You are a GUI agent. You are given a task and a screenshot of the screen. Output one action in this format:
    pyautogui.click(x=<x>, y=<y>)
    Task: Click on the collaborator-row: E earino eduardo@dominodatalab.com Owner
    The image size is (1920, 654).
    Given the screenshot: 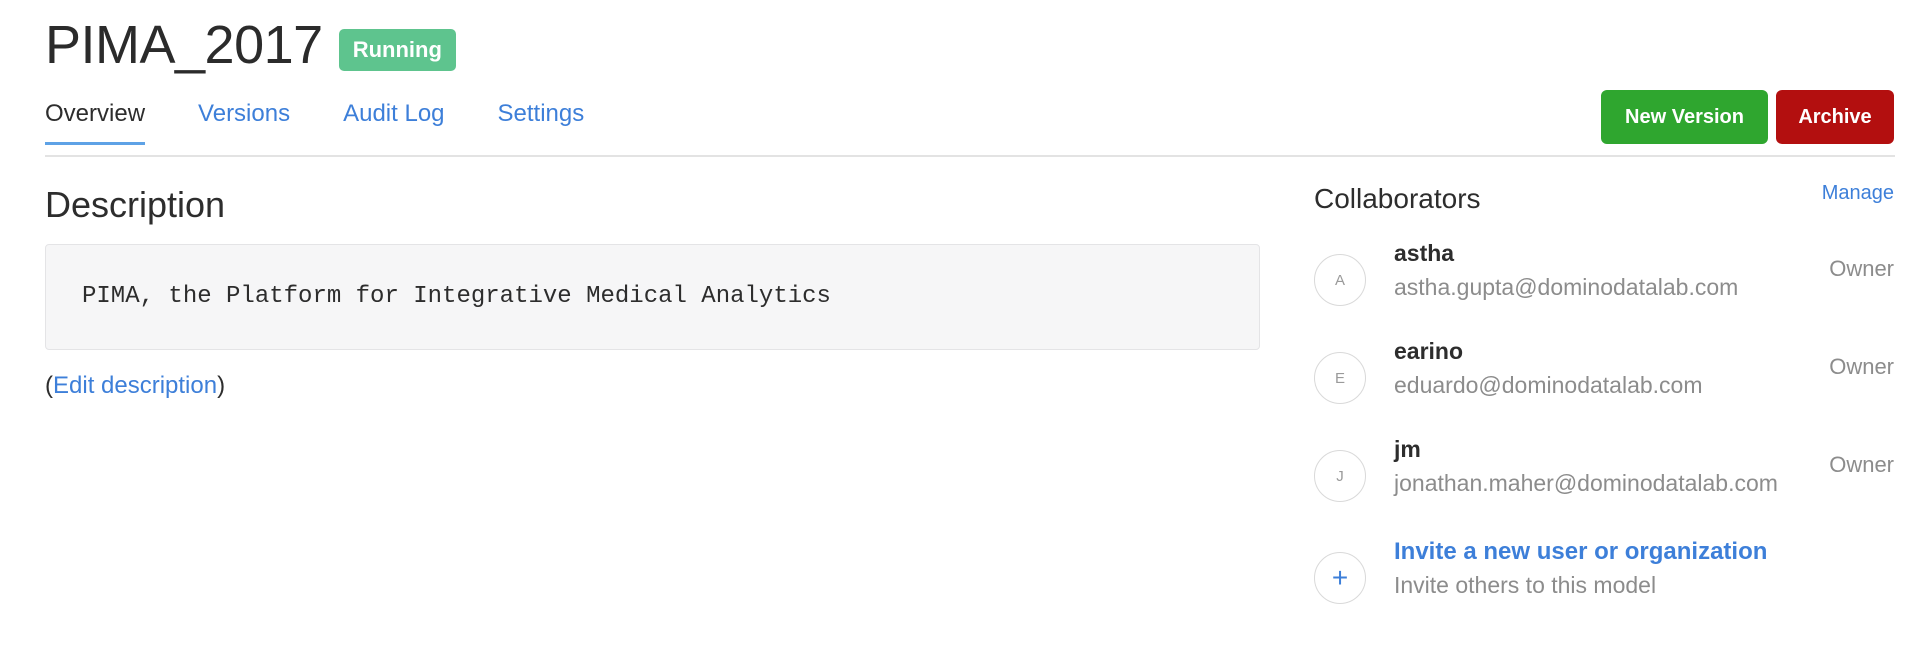 What is the action you would take?
    pyautogui.click(x=1604, y=377)
    